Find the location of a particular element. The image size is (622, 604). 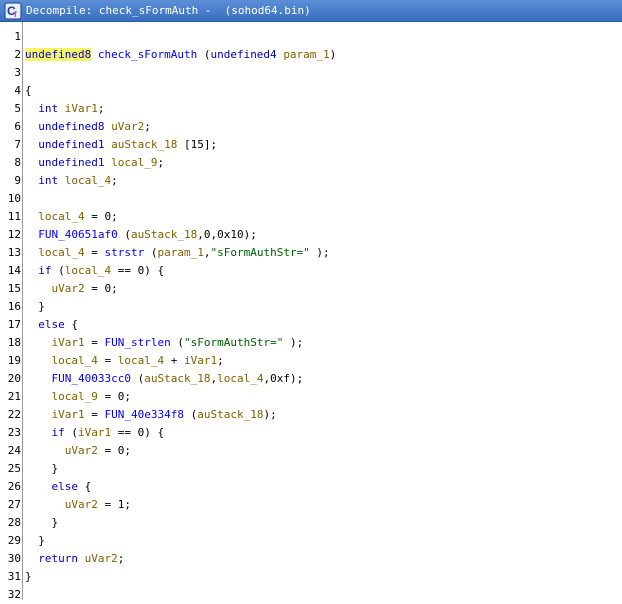

code-token: ; is located at coordinates (114, 180).